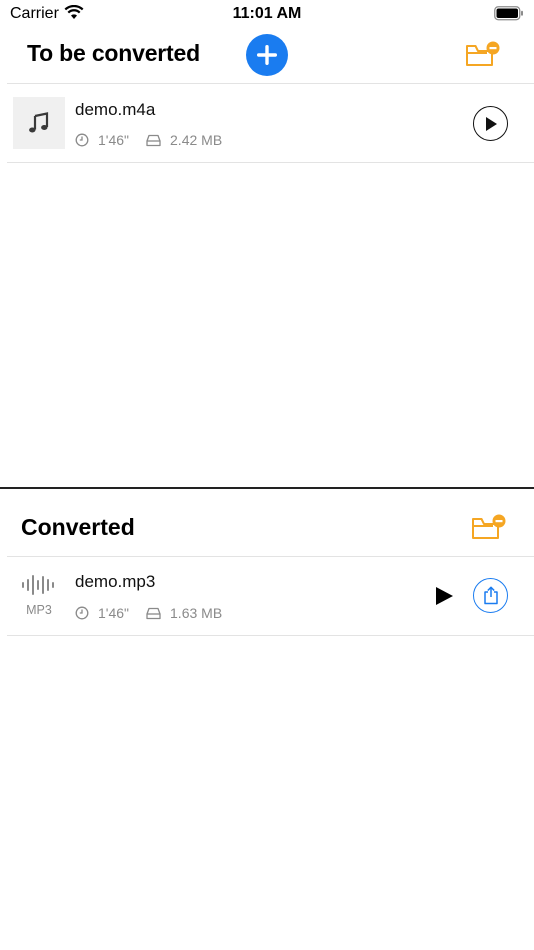 The image size is (534, 950). I want to click on file-meta: 1'46" 2.42 MB, so click(148, 140).